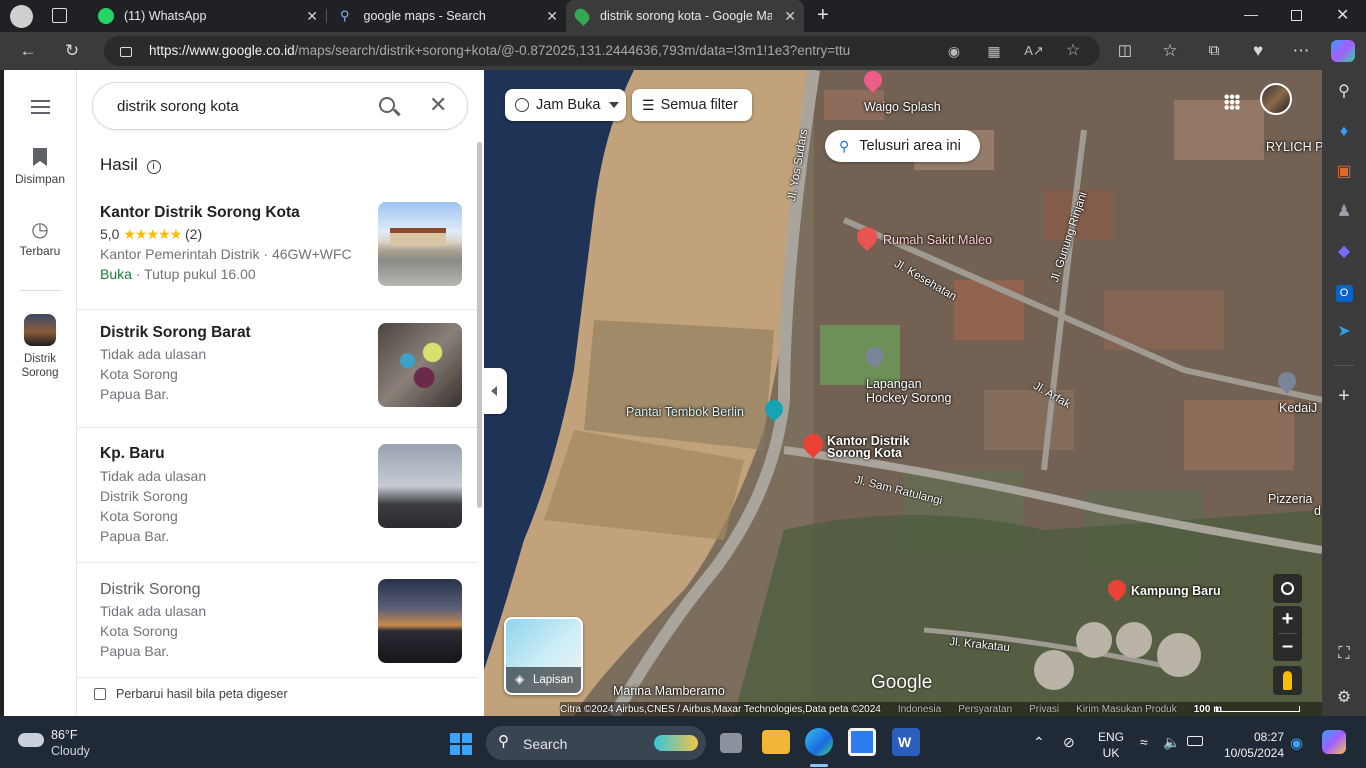  I want to click on tools-icon: ▣, so click(1344, 172).